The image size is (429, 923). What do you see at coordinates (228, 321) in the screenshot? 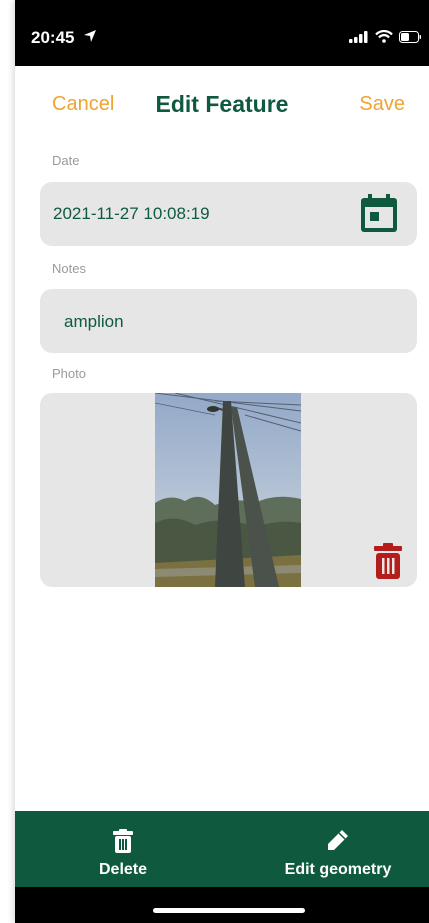
I see `notes-field: amplion` at bounding box center [228, 321].